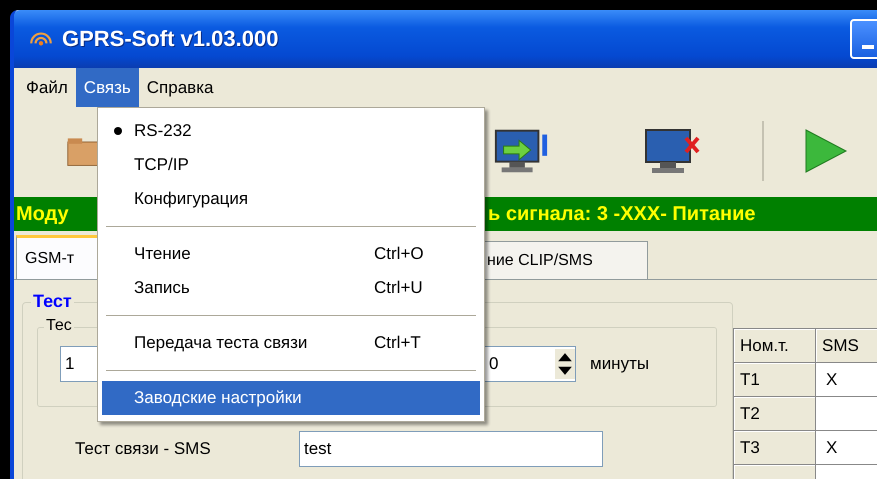  Describe the element at coordinates (775, 414) in the screenshot. I see `row-header: T2` at that location.